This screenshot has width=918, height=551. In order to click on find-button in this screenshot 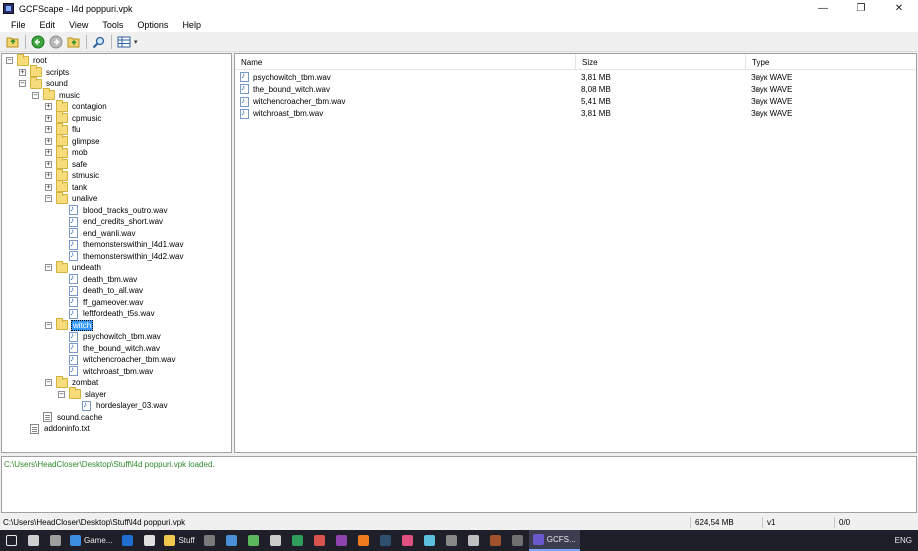, I will do `click(99, 42)`.